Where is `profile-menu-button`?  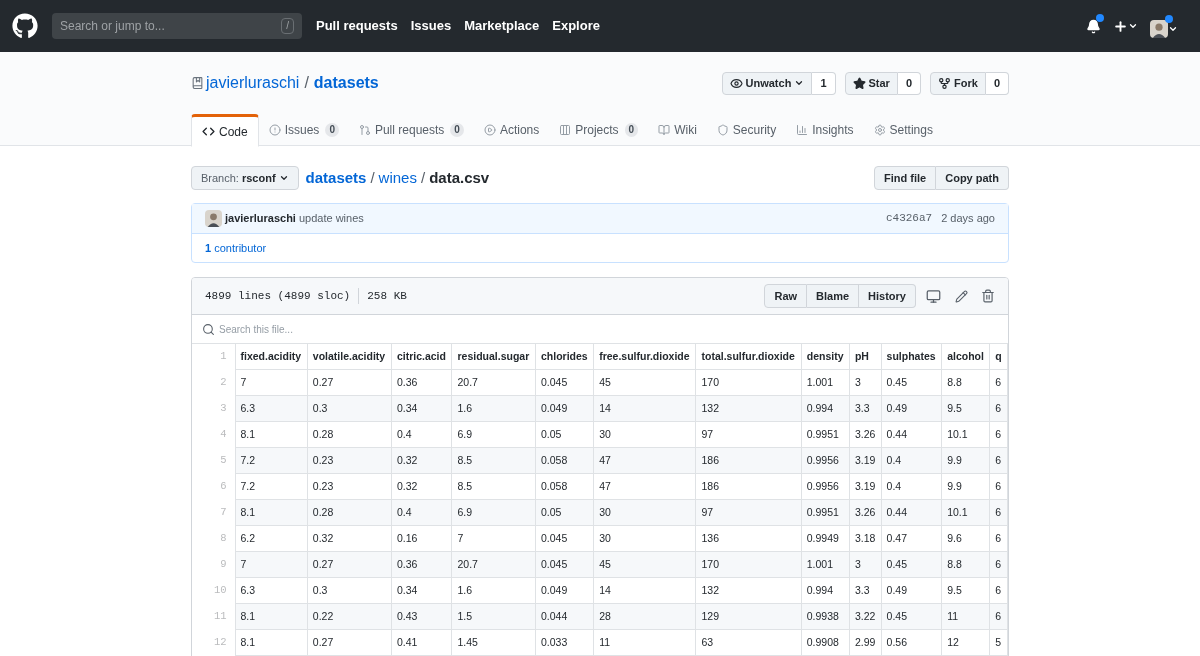
profile-menu-button is located at coordinates (1164, 26).